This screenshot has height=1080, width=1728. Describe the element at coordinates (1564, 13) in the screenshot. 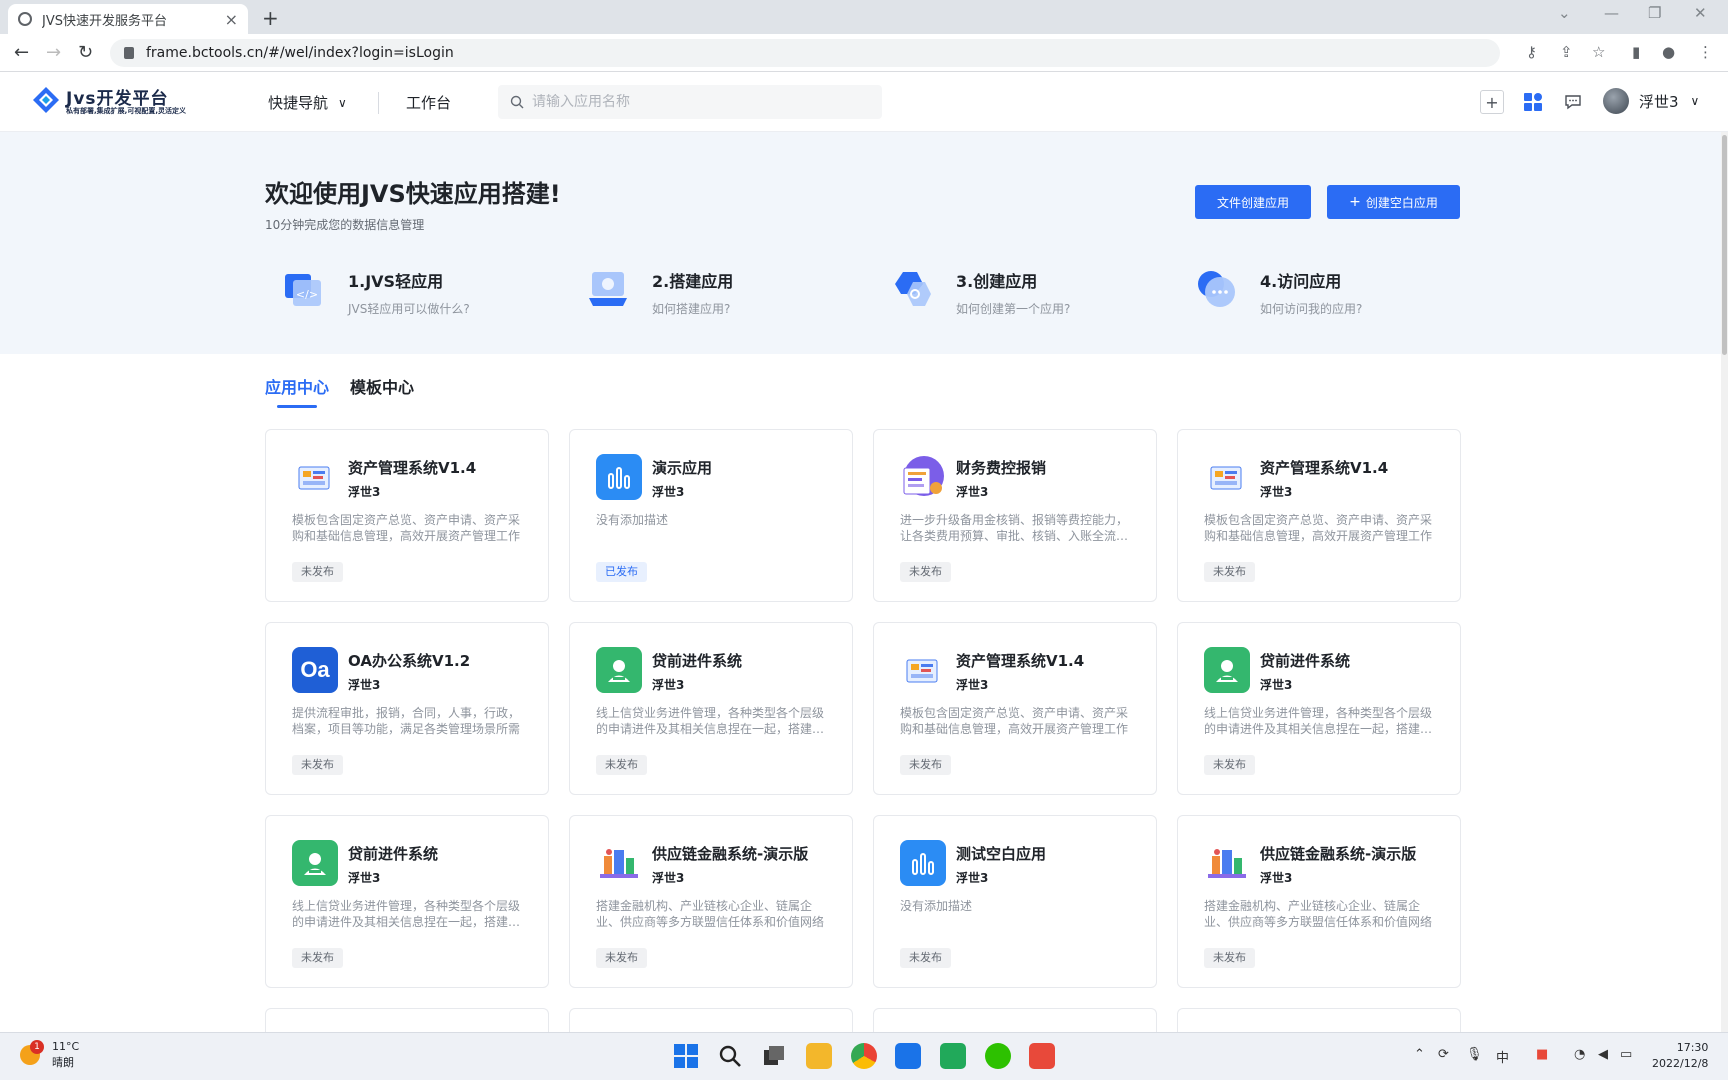

I see `chevron-down-icon: ⌄` at that location.